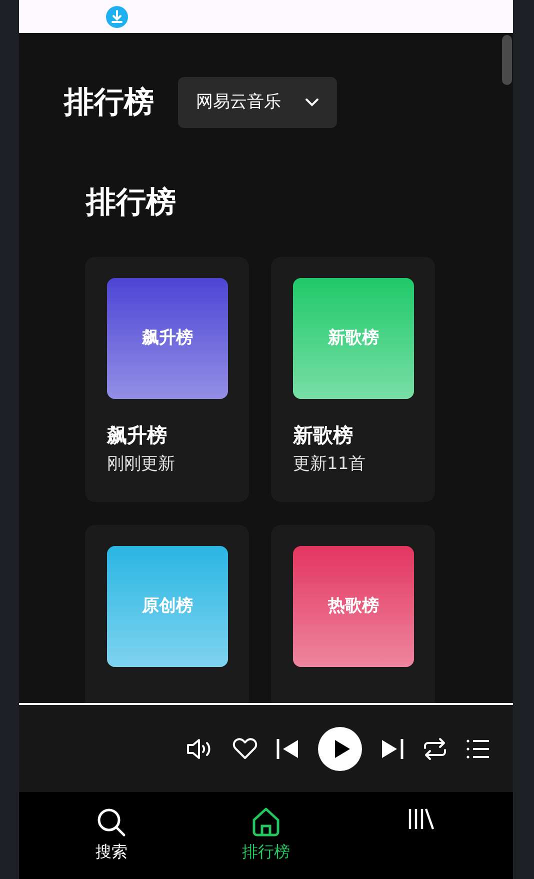  What do you see at coordinates (353, 379) in the screenshot?
I see `chart-card: 新歌榜 新歌榜 更新11首` at bounding box center [353, 379].